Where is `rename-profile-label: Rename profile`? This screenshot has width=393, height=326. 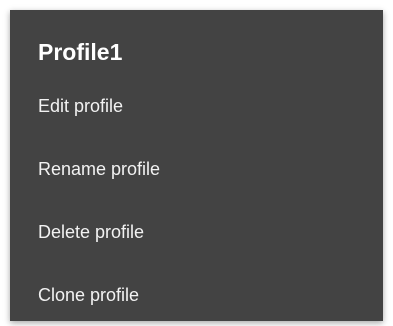 rename-profile-label: Rename profile is located at coordinates (99, 168).